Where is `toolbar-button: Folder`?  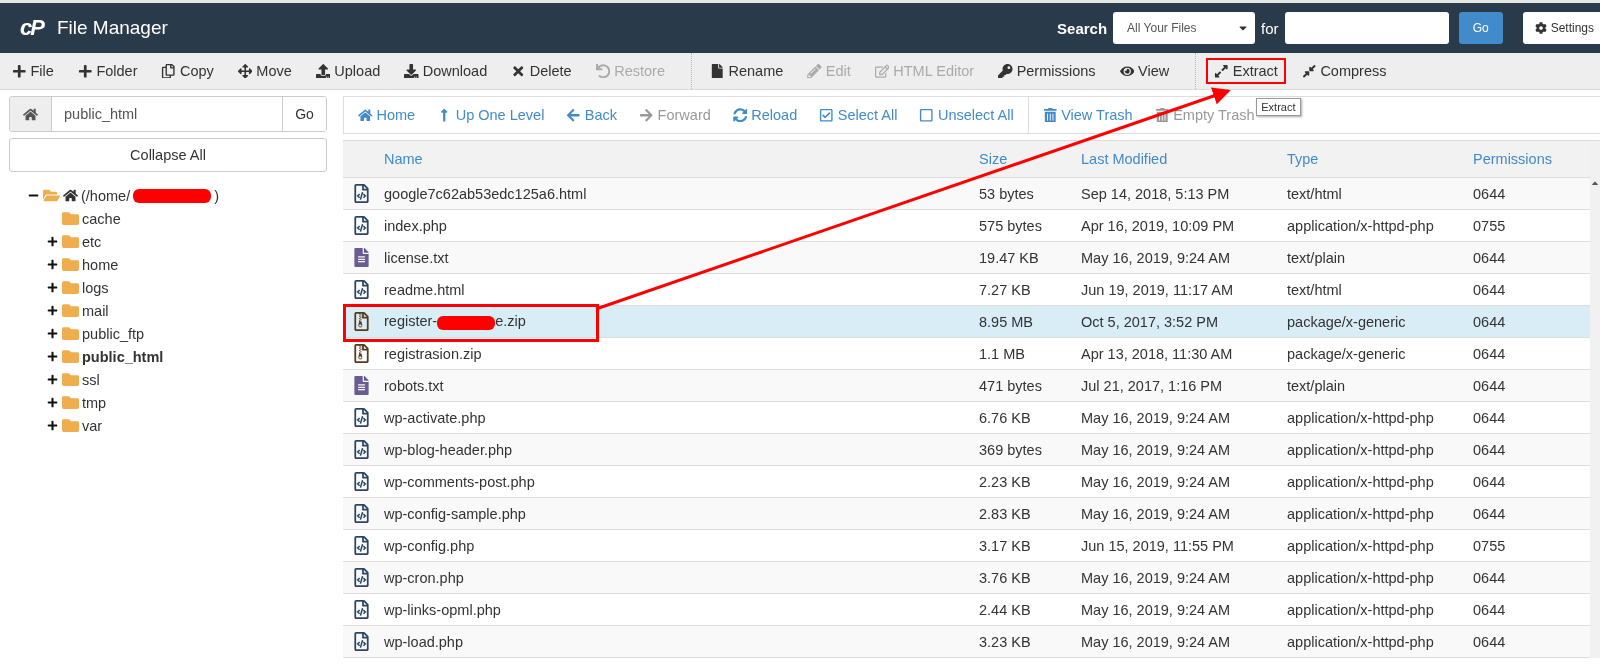
toolbar-button: Folder is located at coordinates (107, 71).